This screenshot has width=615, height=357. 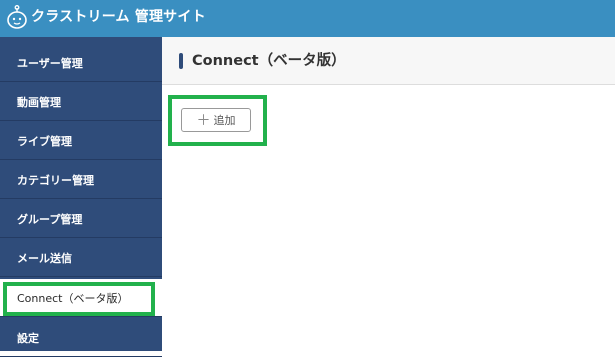 I want to click on sidebar-item-mail: メール送信, so click(x=81, y=258).